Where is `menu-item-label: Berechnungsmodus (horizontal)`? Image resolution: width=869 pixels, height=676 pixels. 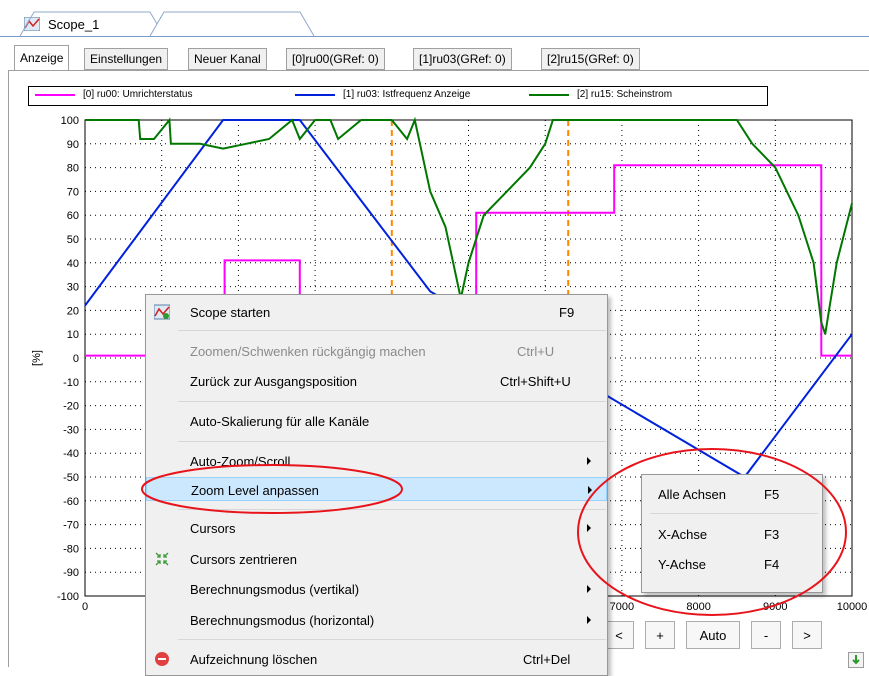 menu-item-label: Berechnungsmodus (horizontal) is located at coordinates (282, 620).